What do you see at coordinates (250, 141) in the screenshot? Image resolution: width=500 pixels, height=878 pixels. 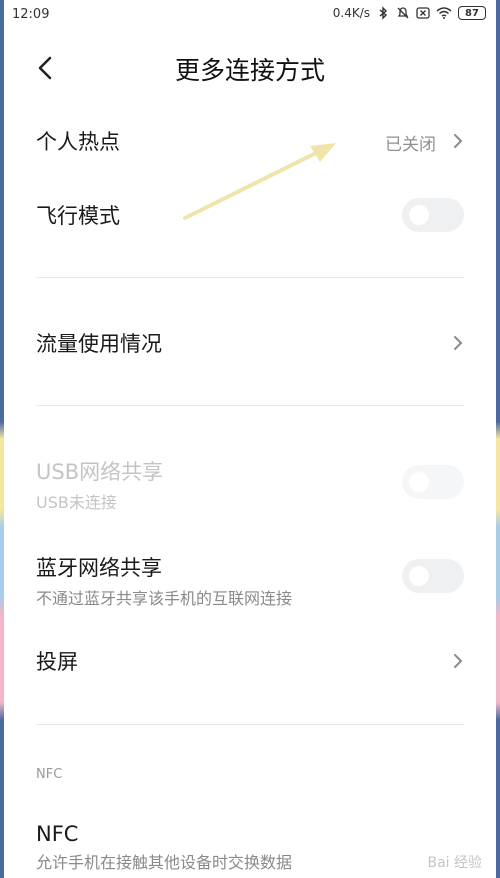 I see `hotspot-row: 个人热点 已关闭` at bounding box center [250, 141].